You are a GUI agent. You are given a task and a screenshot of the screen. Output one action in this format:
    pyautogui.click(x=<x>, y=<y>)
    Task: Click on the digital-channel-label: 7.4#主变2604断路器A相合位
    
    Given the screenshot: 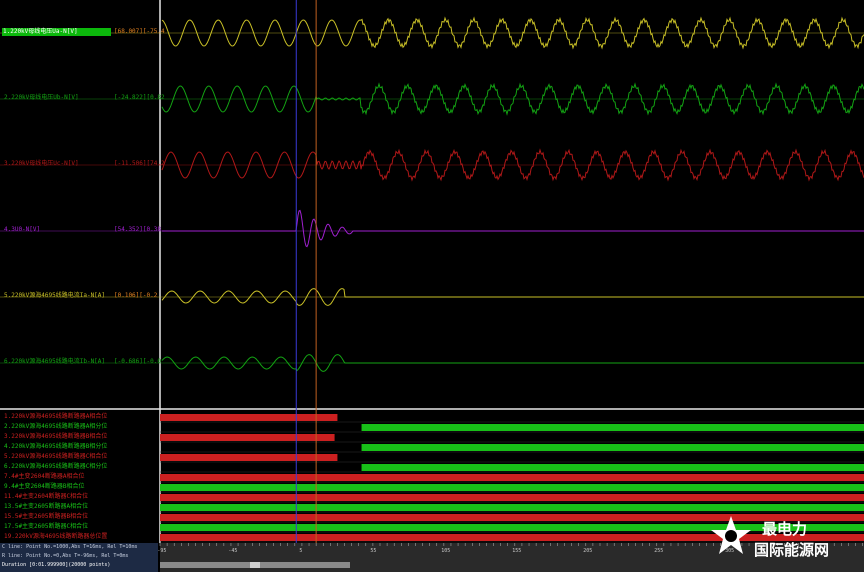 What is the action you would take?
    pyautogui.click(x=44, y=477)
    